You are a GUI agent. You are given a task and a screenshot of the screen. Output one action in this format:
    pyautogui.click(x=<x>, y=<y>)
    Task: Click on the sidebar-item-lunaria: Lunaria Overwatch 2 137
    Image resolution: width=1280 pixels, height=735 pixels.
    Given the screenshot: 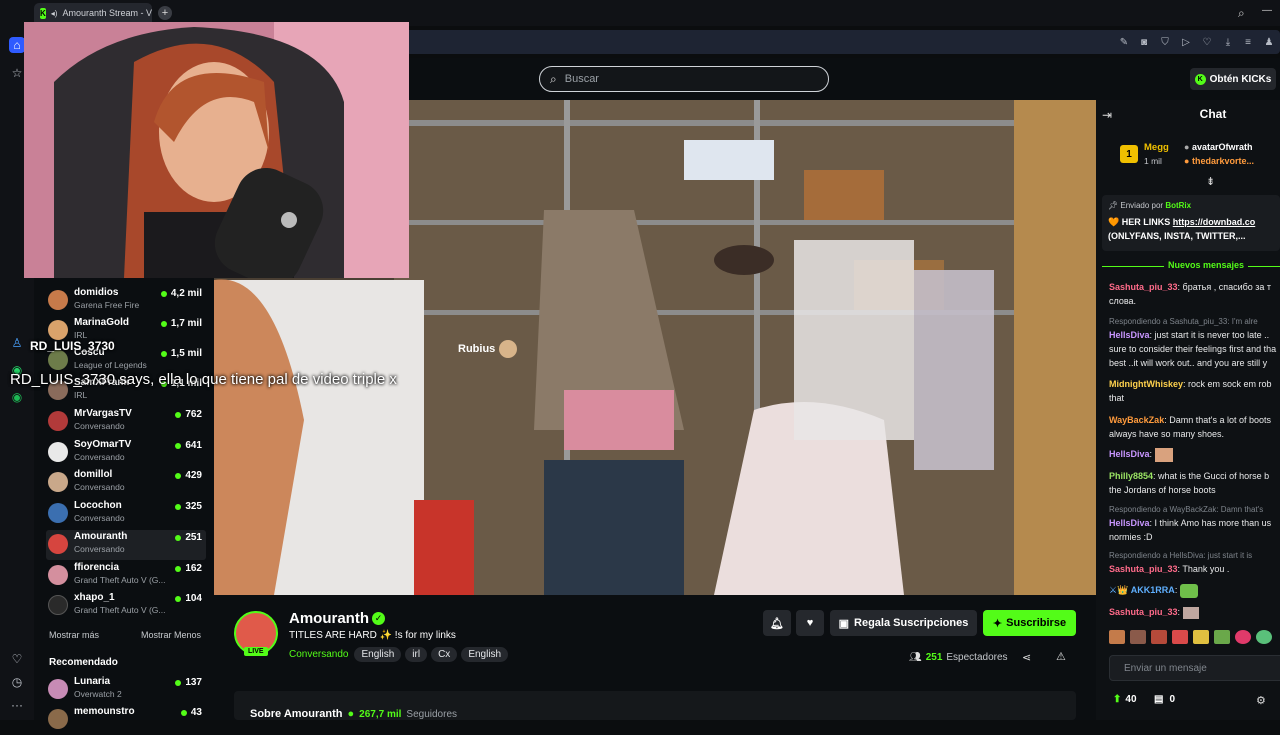 What is the action you would take?
    pyautogui.click(x=126, y=690)
    